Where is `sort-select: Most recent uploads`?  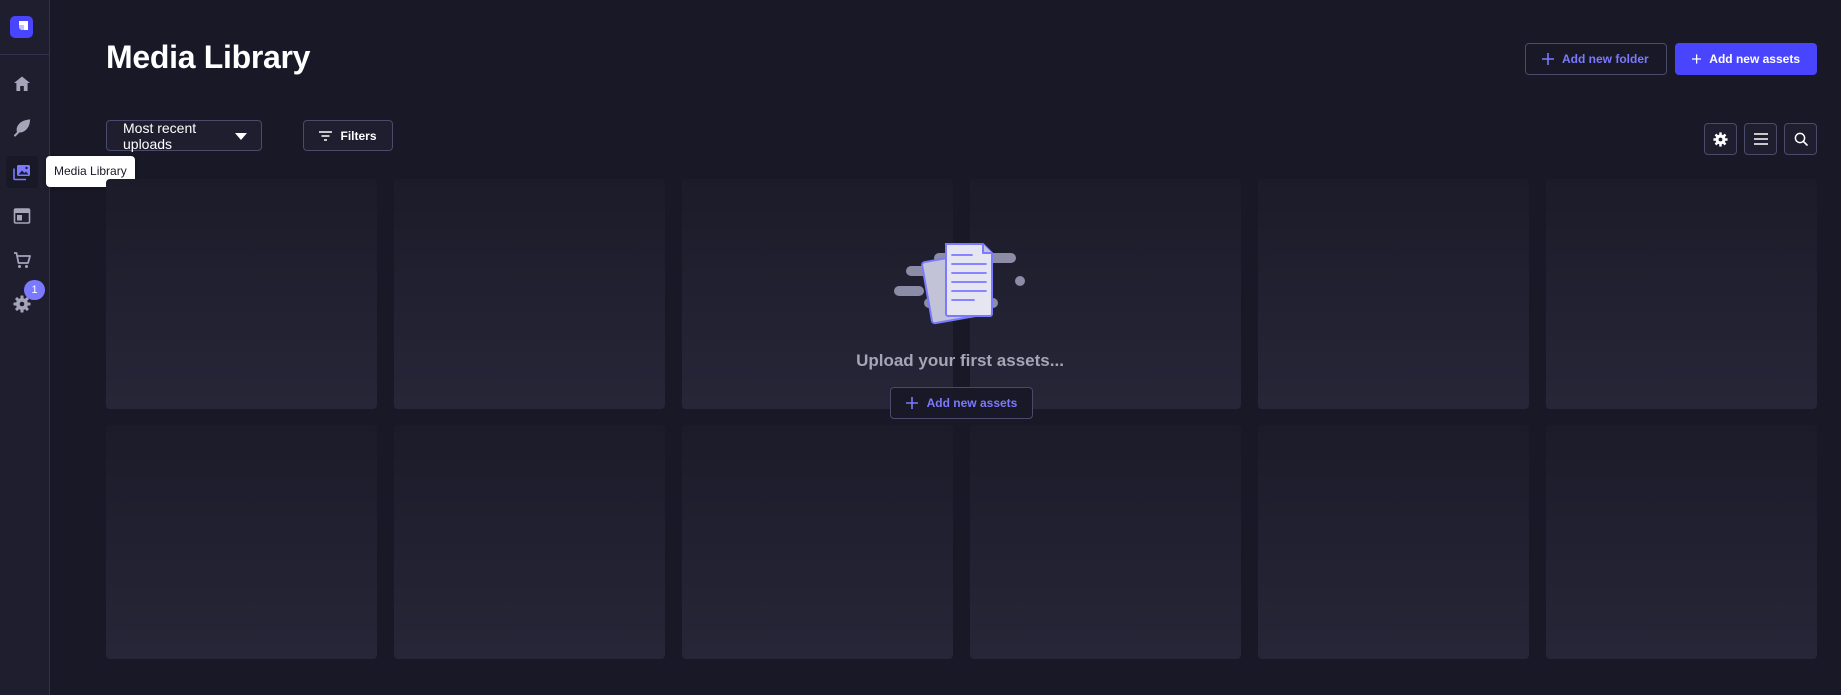 sort-select: Most recent uploads is located at coordinates (184, 135).